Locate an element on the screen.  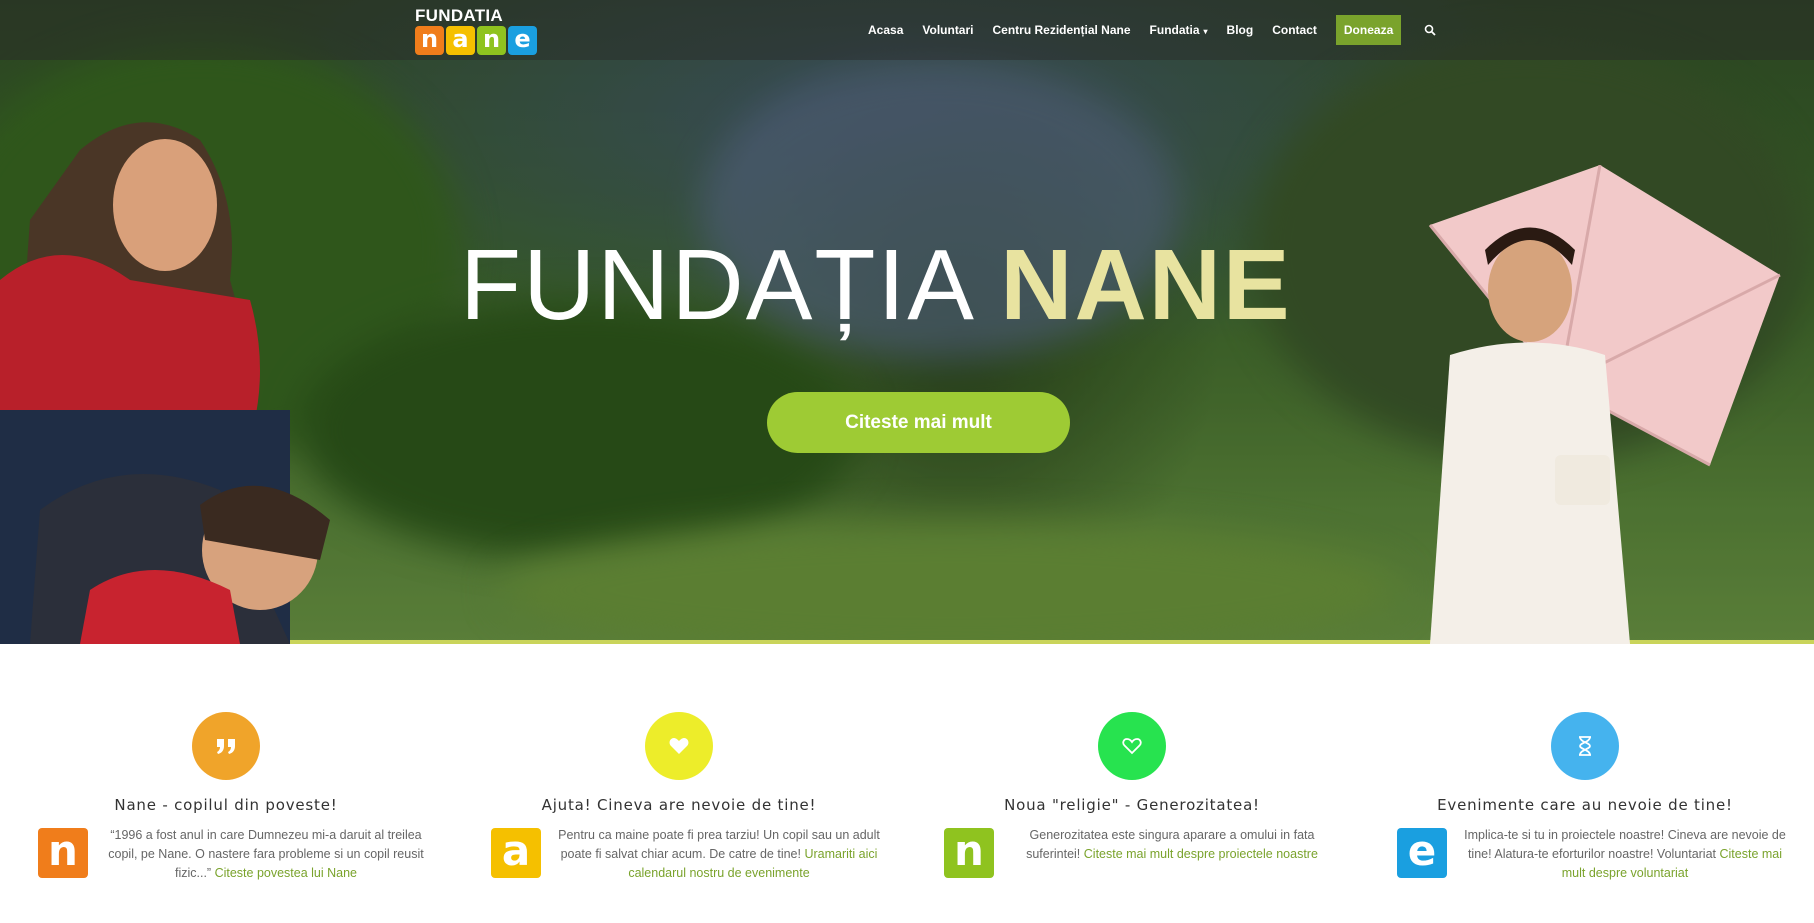
chevron-down-icon: ▾ is located at coordinates (1205, 31).